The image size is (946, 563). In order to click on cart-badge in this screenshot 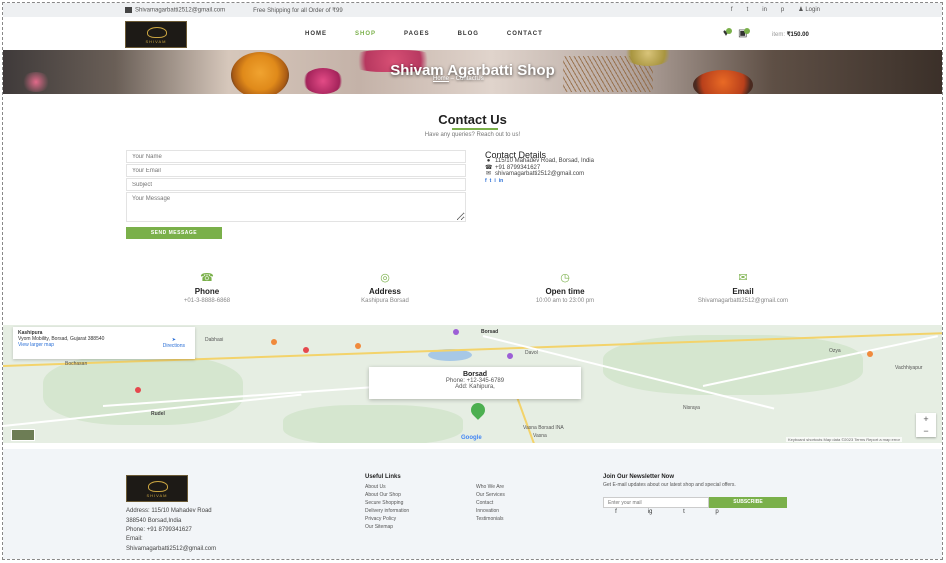, I will do `click(747, 31)`.